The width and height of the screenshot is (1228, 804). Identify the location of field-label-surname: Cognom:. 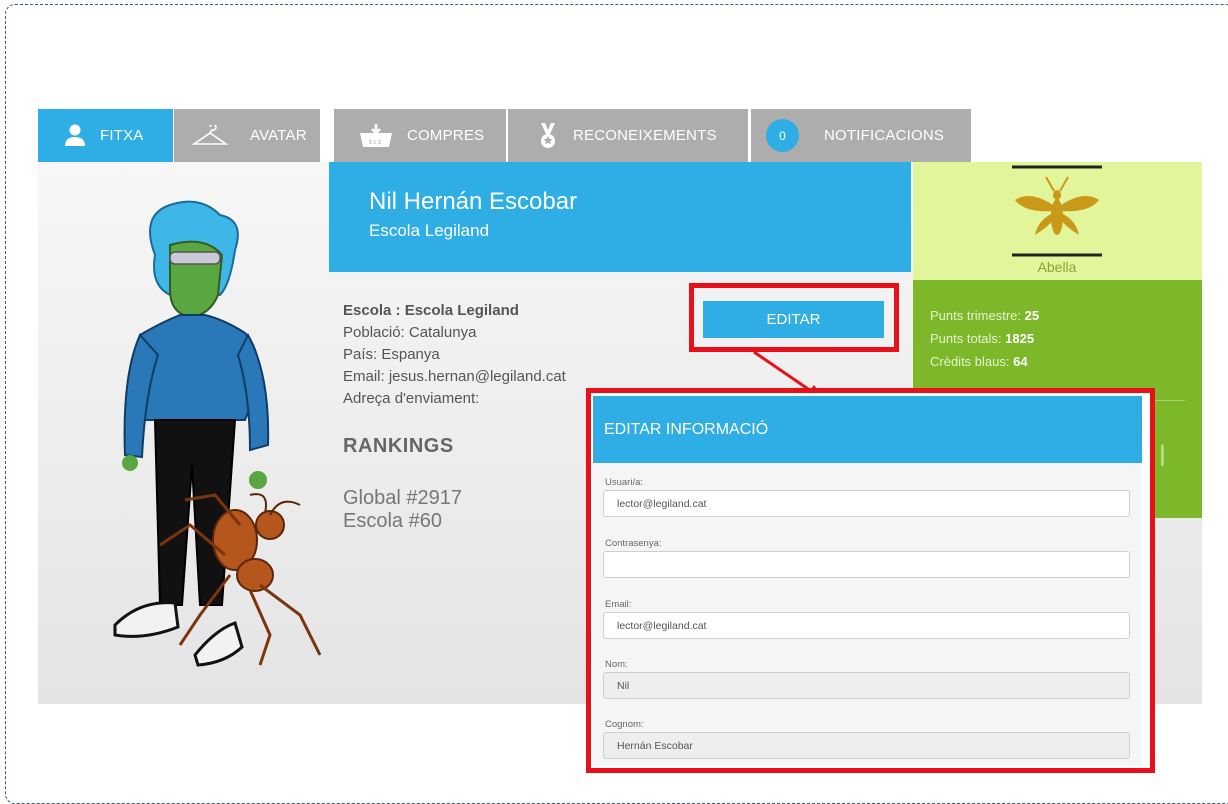
(624, 724).